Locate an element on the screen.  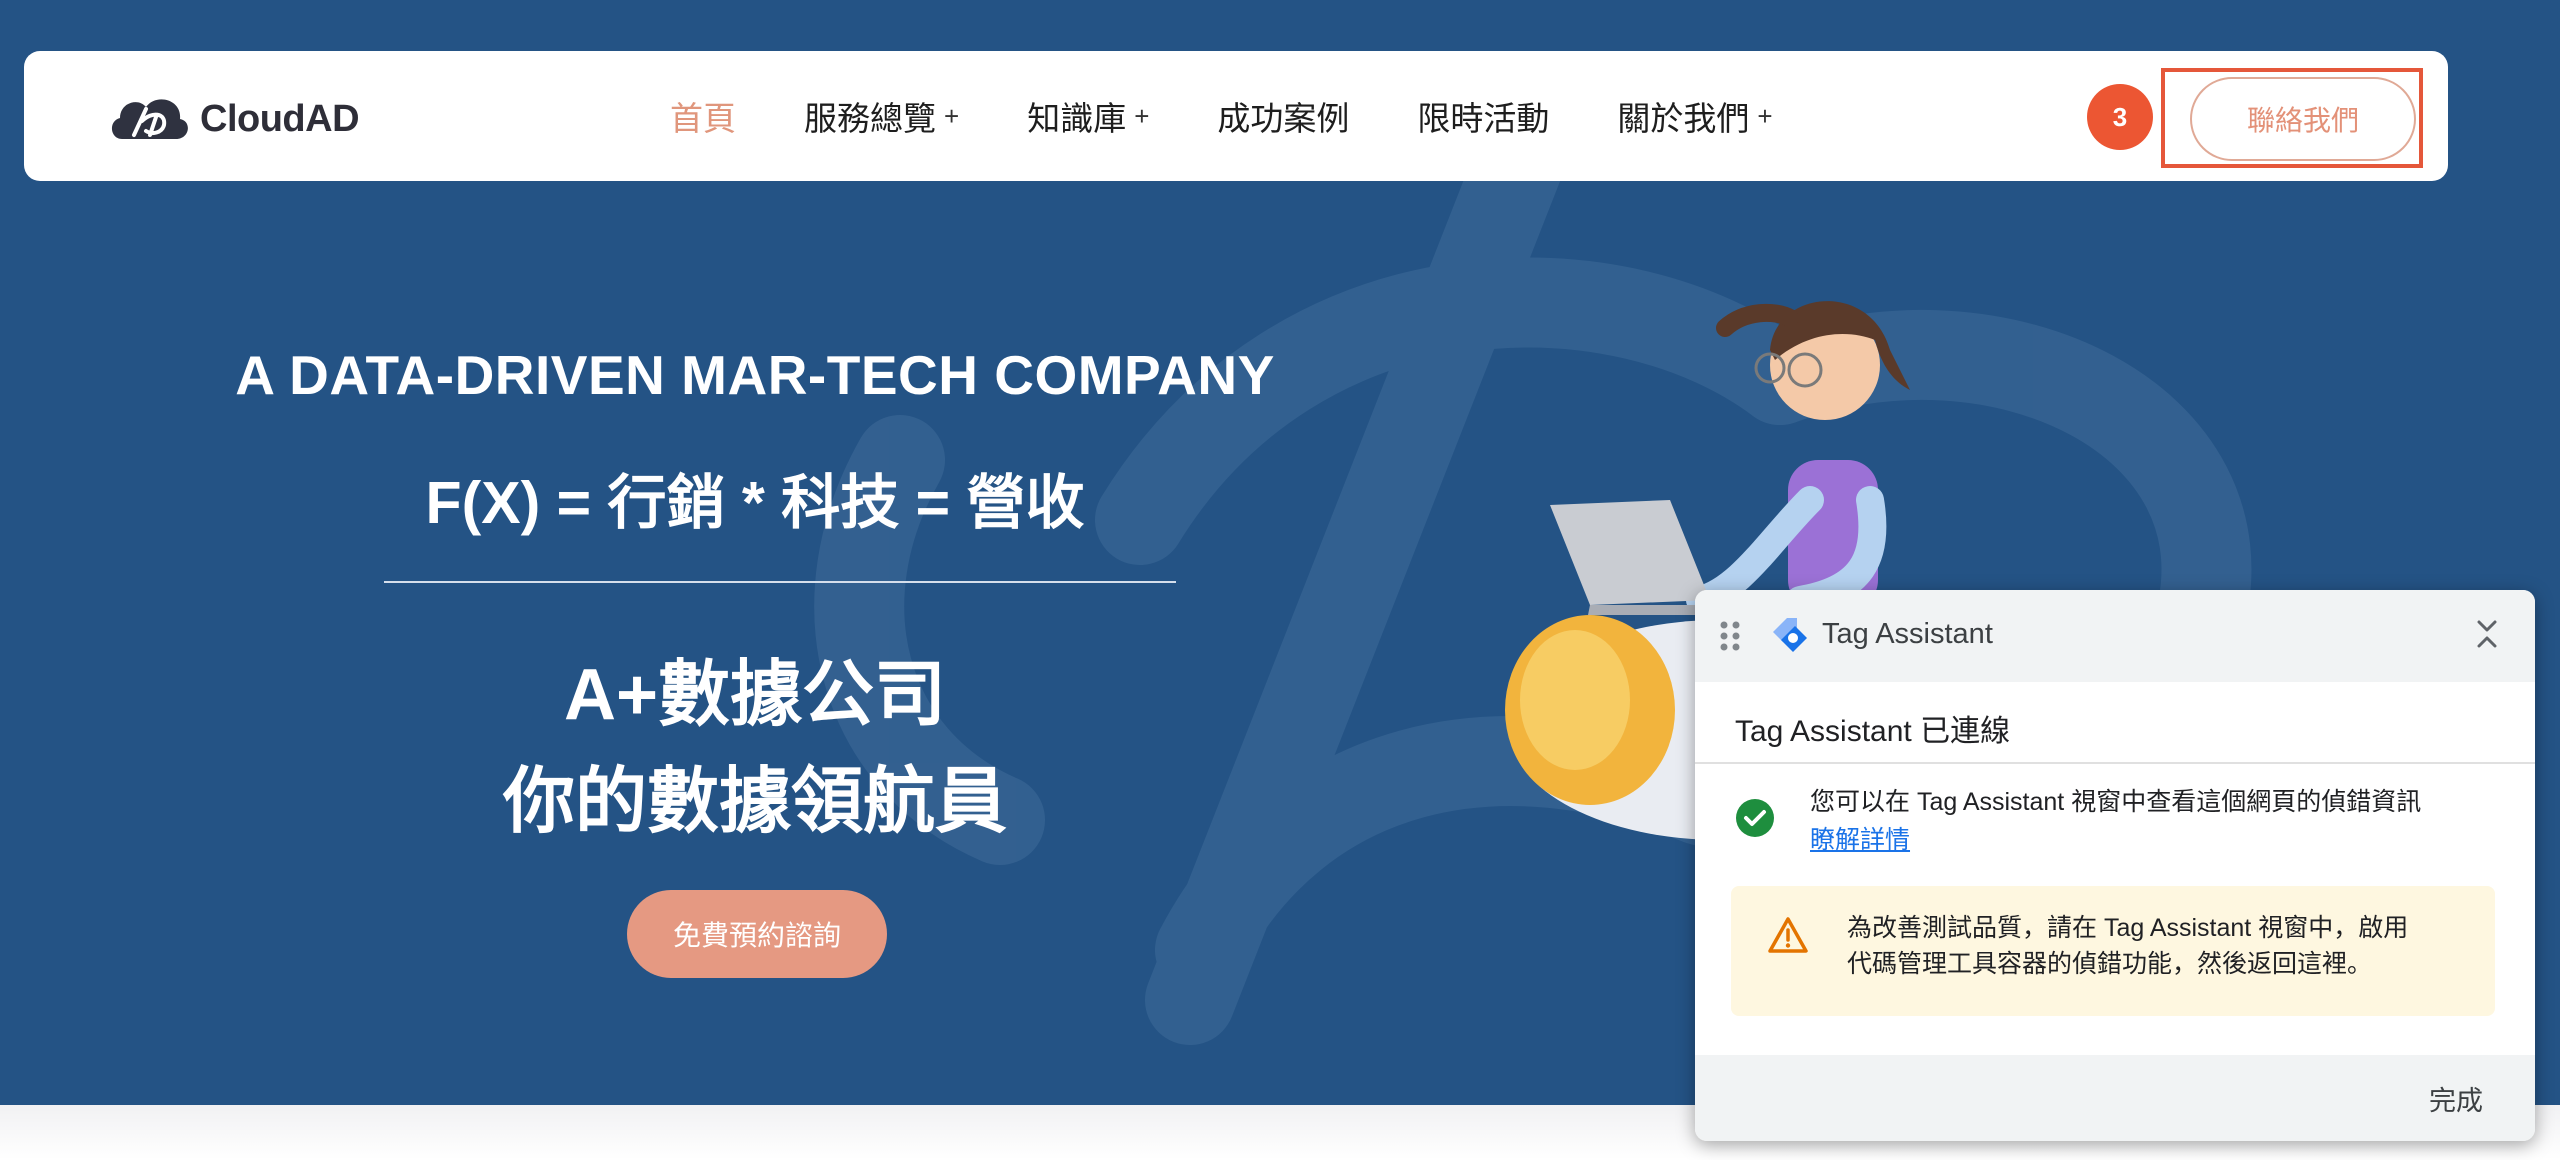
divider is located at coordinates (2115, 763).